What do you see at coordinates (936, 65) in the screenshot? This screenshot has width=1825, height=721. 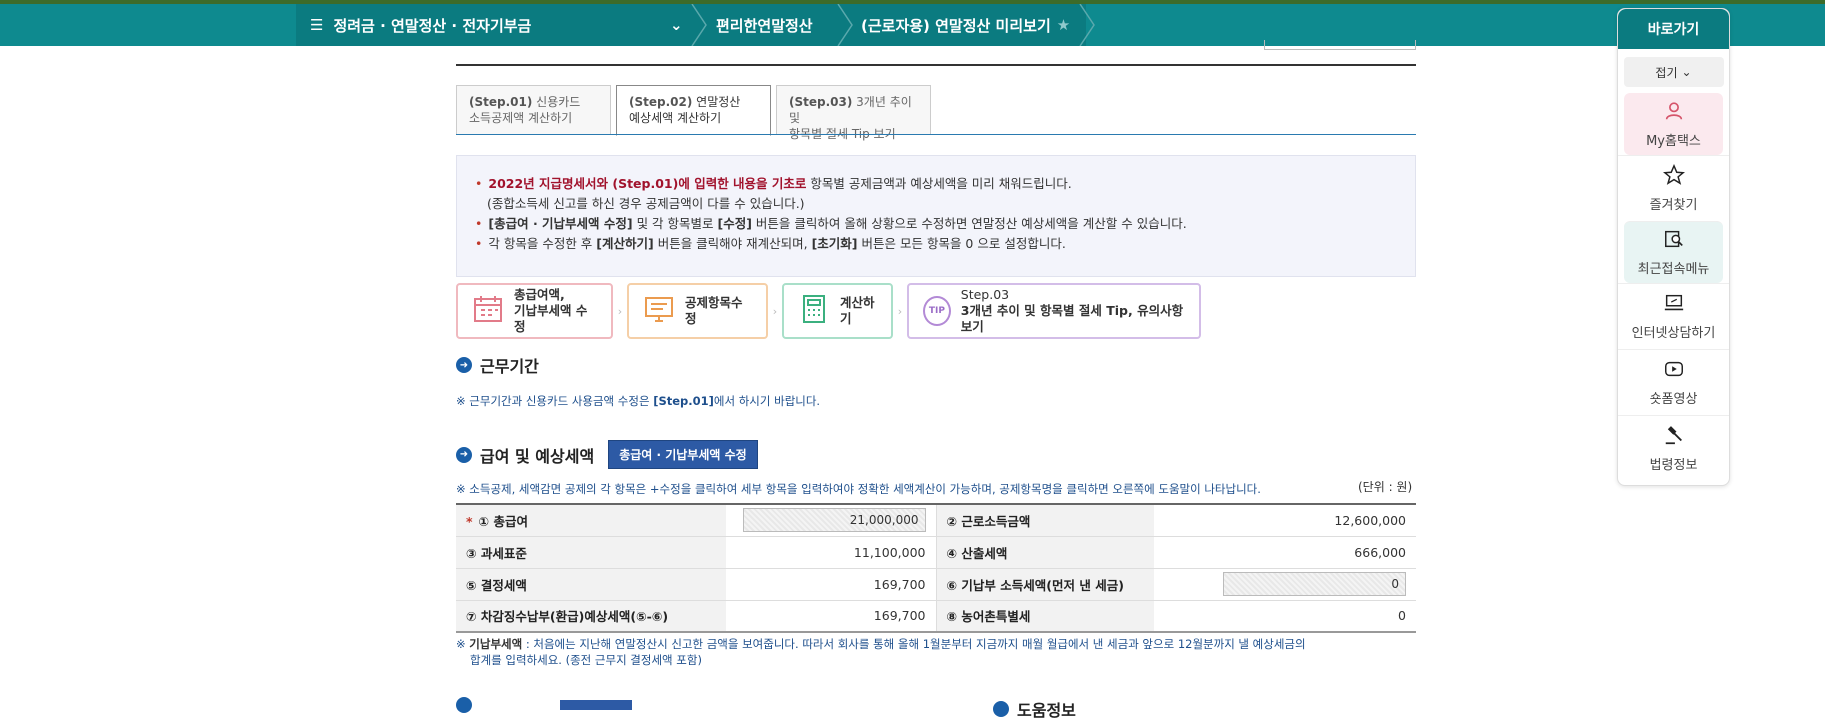 I see `title-divider` at bounding box center [936, 65].